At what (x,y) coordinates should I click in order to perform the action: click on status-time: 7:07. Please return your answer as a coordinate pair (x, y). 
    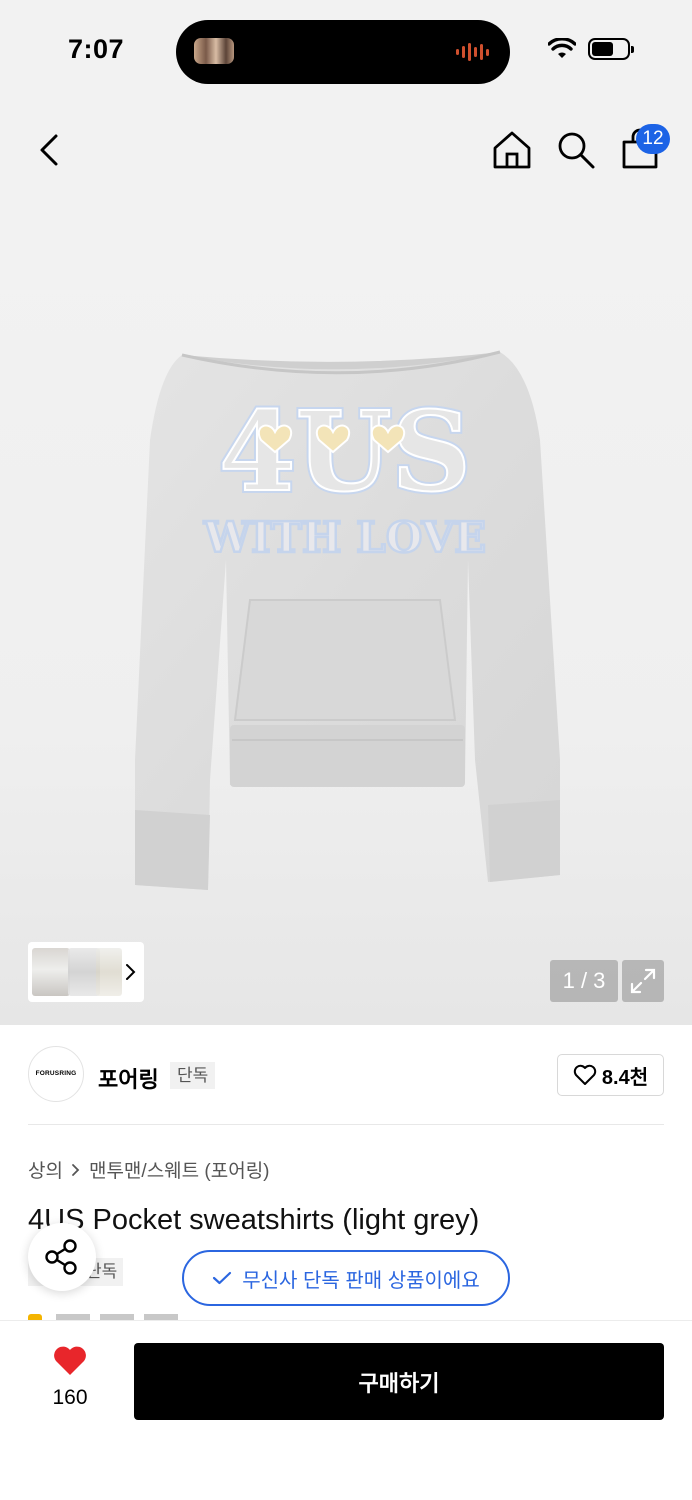
    Looking at the image, I should click on (96, 49).